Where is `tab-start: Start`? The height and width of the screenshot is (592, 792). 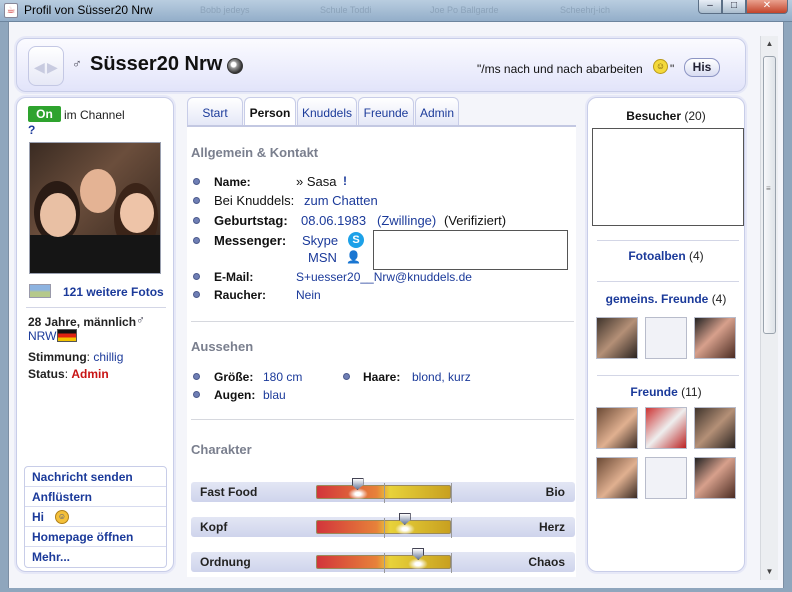 tab-start: Start is located at coordinates (215, 111).